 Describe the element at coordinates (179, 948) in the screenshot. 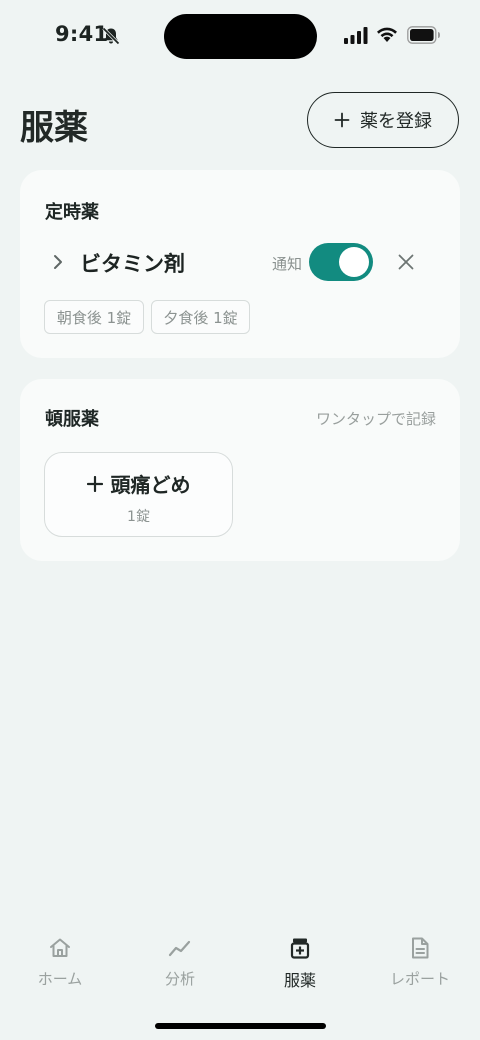

I see `chart-line-icon` at that location.